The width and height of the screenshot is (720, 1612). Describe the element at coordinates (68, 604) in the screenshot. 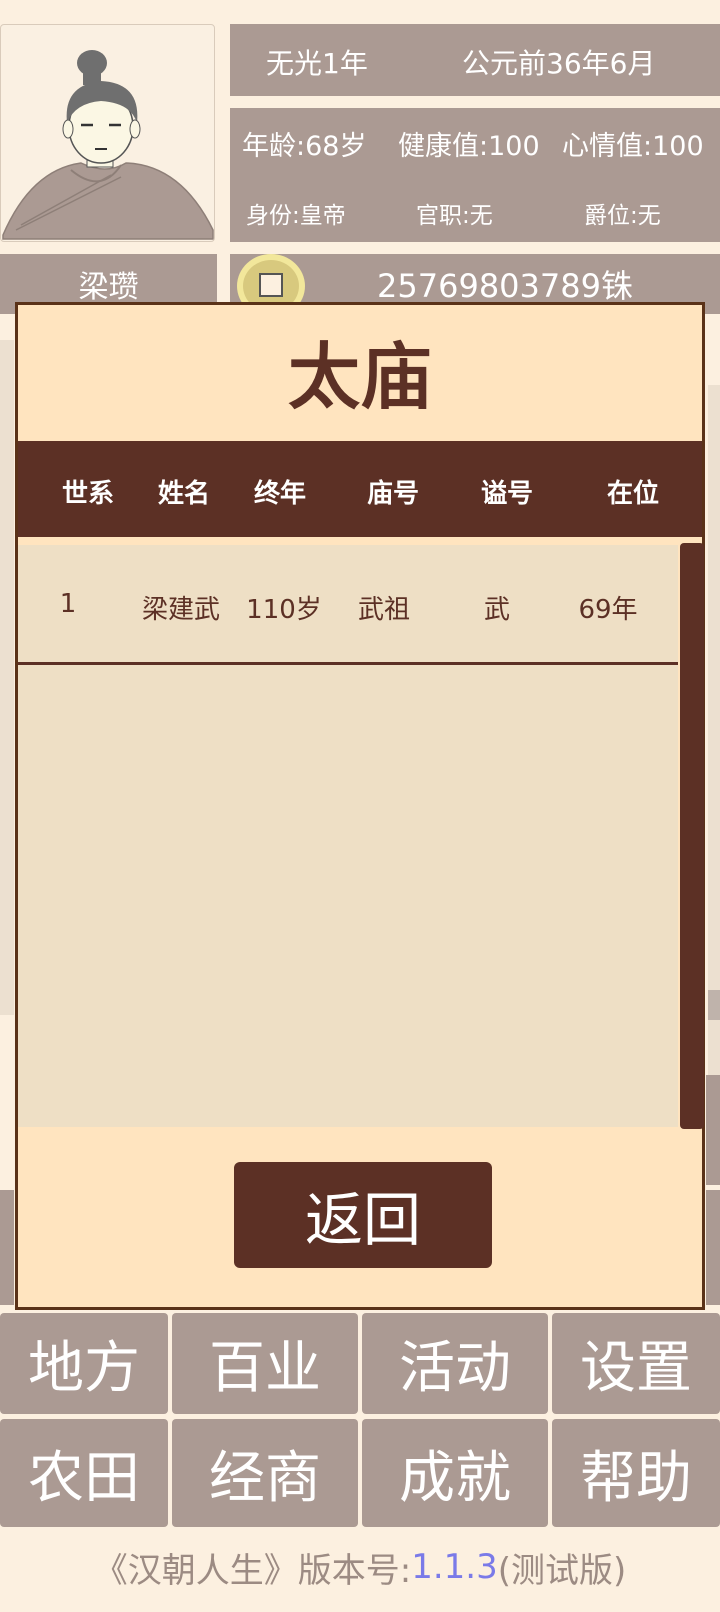

I see `cell-lineage: 1` at that location.